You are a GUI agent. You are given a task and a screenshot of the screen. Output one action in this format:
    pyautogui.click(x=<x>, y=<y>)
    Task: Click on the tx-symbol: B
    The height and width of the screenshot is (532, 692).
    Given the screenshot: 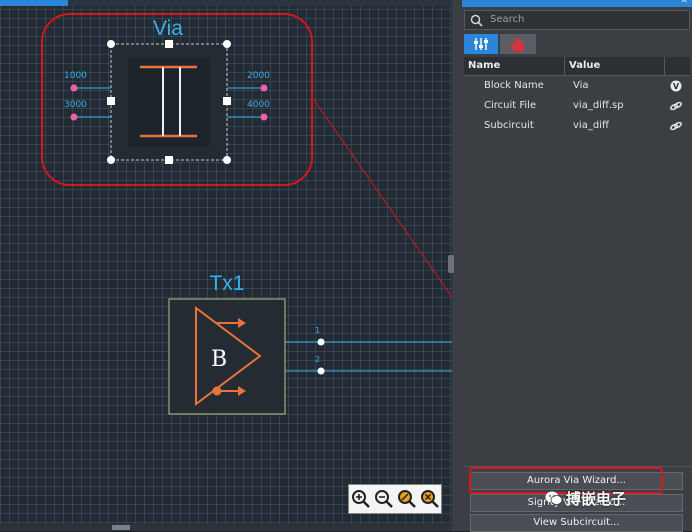 What is the action you would take?
    pyautogui.click(x=219, y=359)
    